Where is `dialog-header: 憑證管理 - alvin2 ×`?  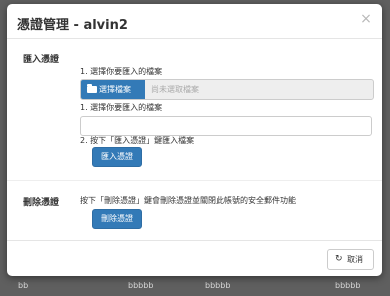 dialog-header: 憑證管理 - alvin2 × is located at coordinates (194, 21).